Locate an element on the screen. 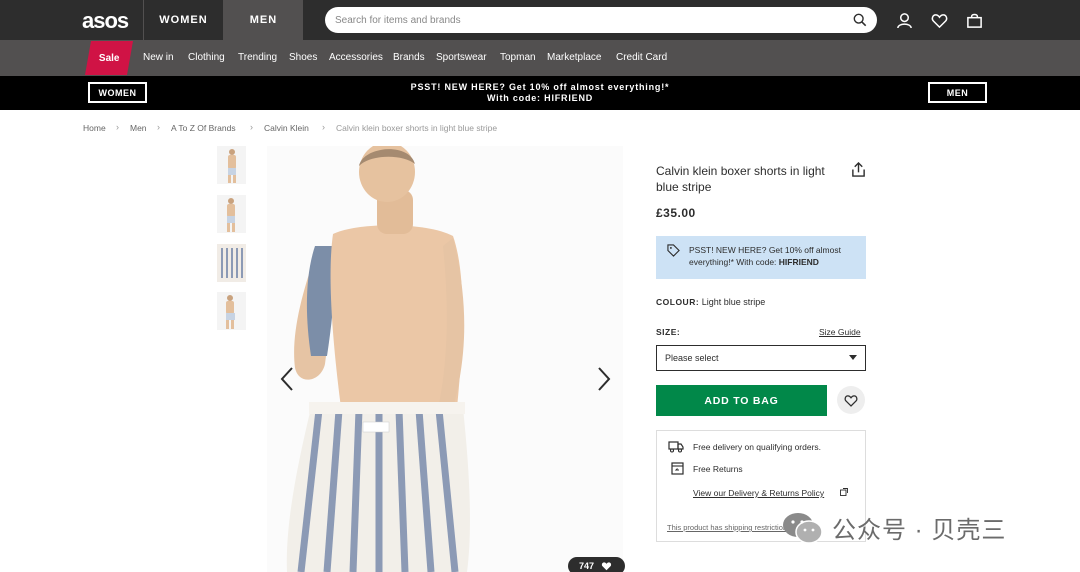 The width and height of the screenshot is (1080, 572). external-link-icon is located at coordinates (844, 492).